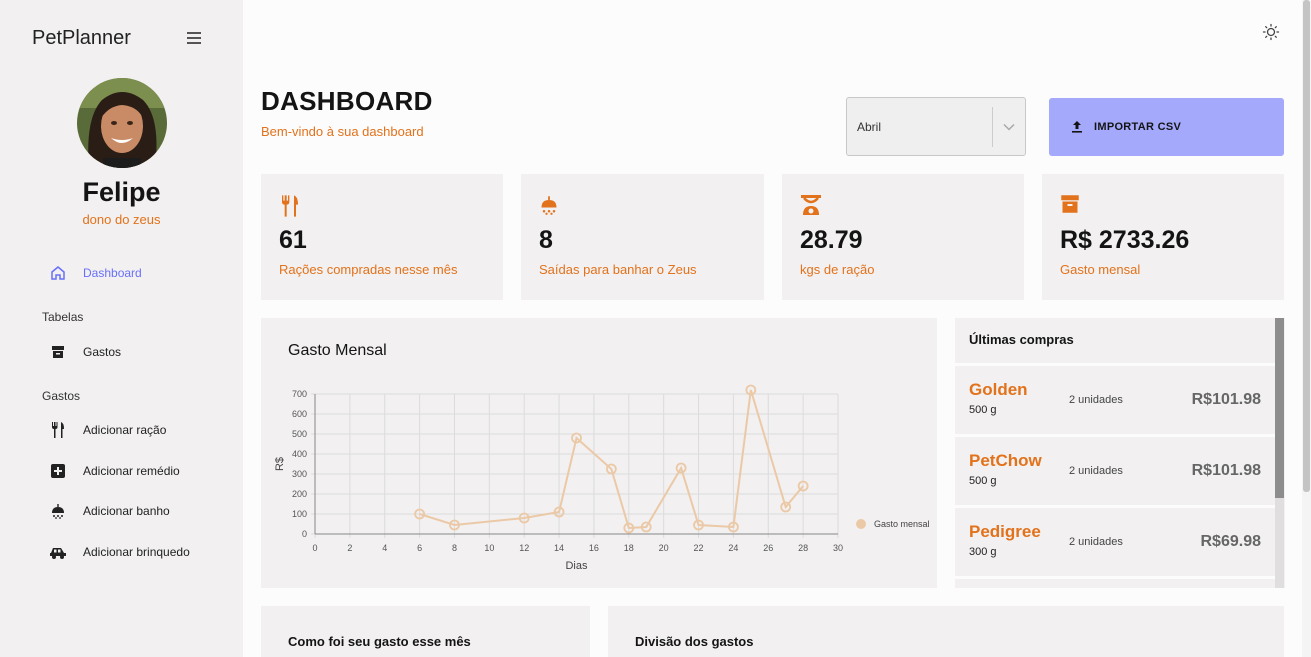 The width and height of the screenshot is (1311, 657). What do you see at coordinates (559, 548) in the screenshot?
I see `x-tick-label: 14` at bounding box center [559, 548].